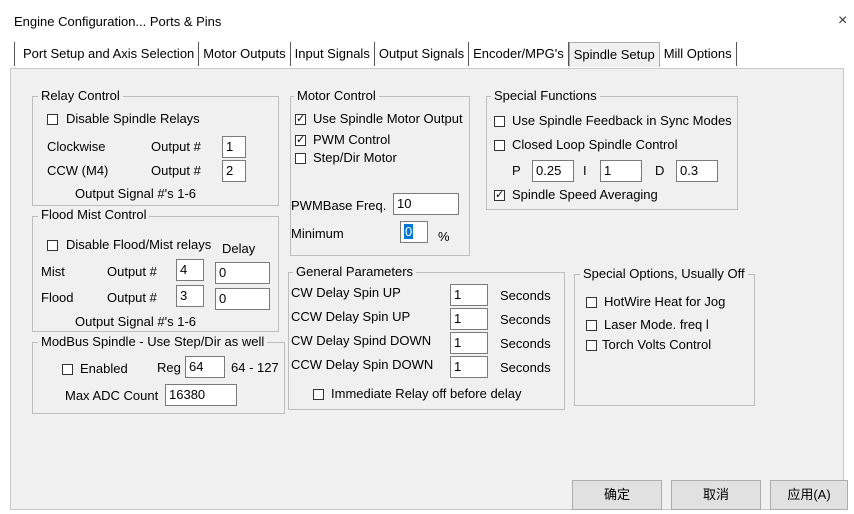  Describe the element at coordinates (697, 171) in the screenshot. I see `d-field: 0.3` at that location.